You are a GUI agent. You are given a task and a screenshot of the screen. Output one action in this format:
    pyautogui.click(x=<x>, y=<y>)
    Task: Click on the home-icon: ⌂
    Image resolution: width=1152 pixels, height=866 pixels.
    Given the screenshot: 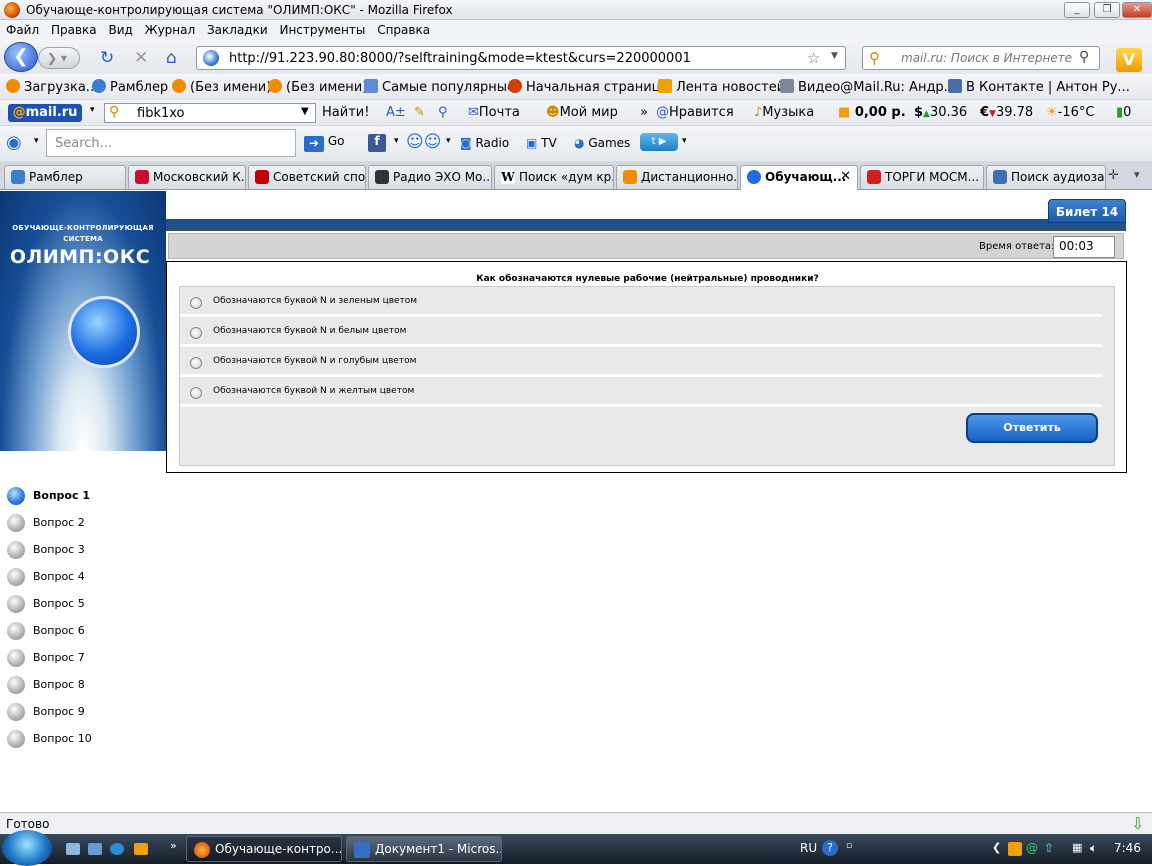 What is the action you would take?
    pyautogui.click(x=171, y=58)
    